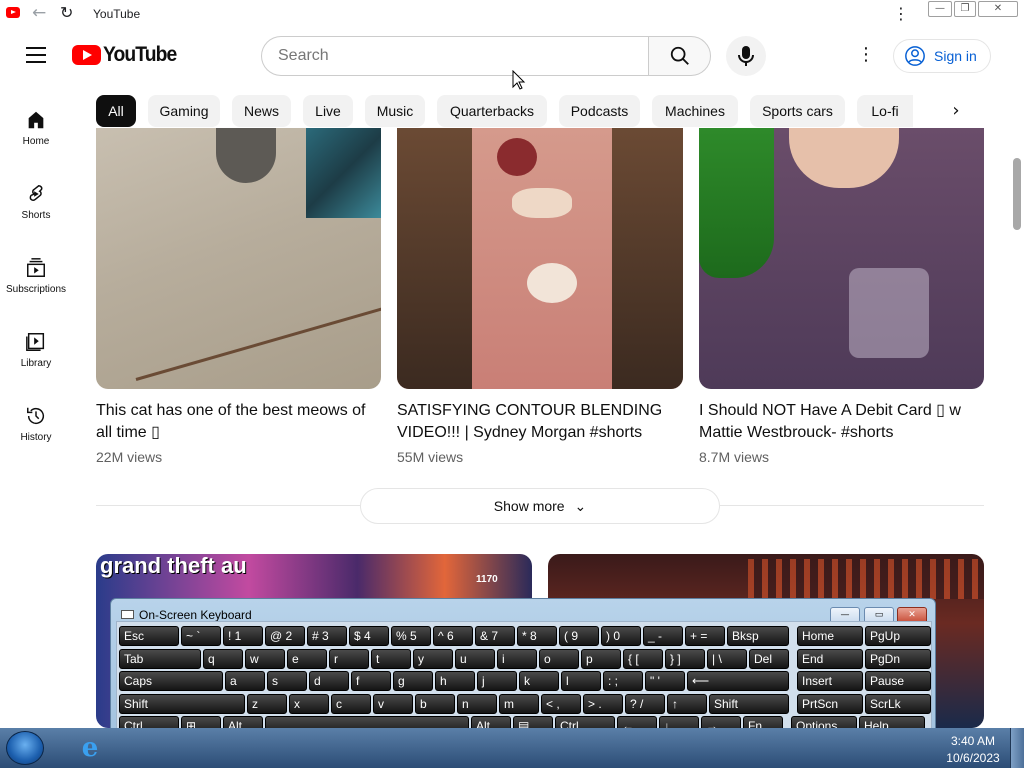  I want to click on start-button-icon, so click(25, 748).